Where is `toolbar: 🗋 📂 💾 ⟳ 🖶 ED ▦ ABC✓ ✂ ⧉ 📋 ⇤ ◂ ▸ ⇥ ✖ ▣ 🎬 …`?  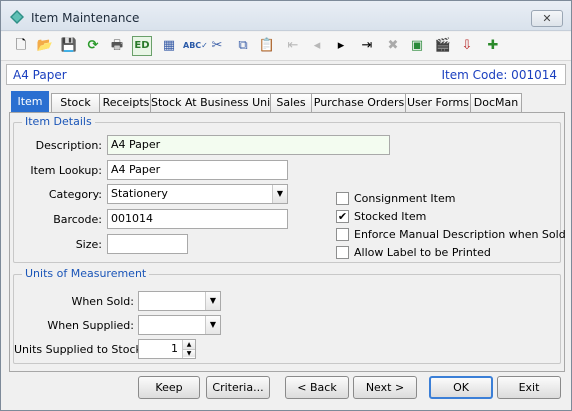
toolbar: 🗋 📂 💾 ⟳ 🖶 ED ▦ ABC✓ ✂ ⧉ 📋 ⇤ ◂ ▸ ⇥ ✖ ▣ 🎬 … is located at coordinates (286, 46).